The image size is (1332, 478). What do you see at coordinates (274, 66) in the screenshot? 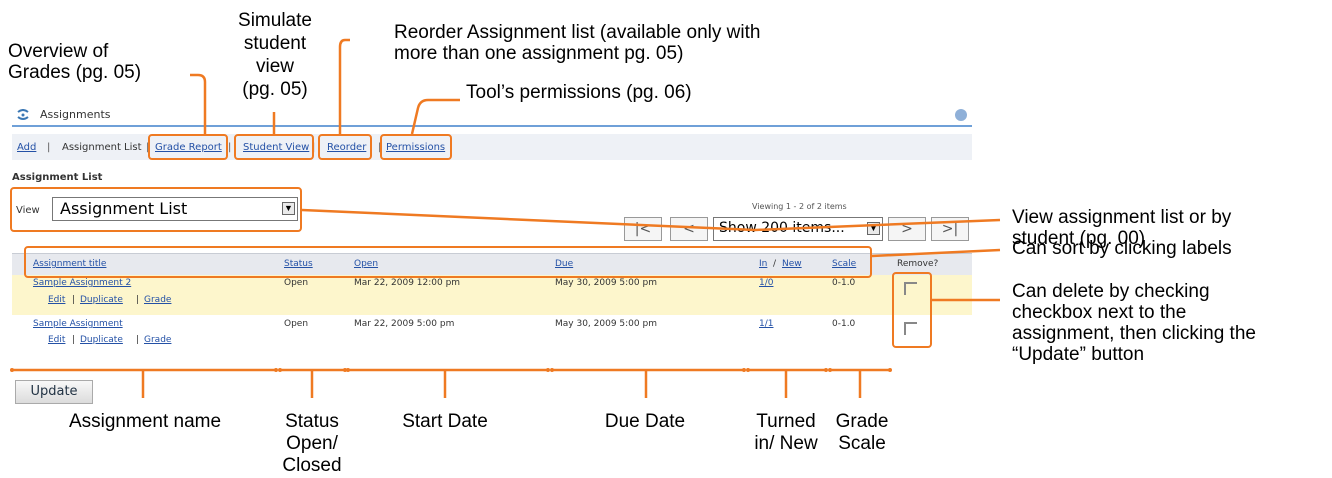
I see `annotation-simulate-line3: view` at bounding box center [274, 66].